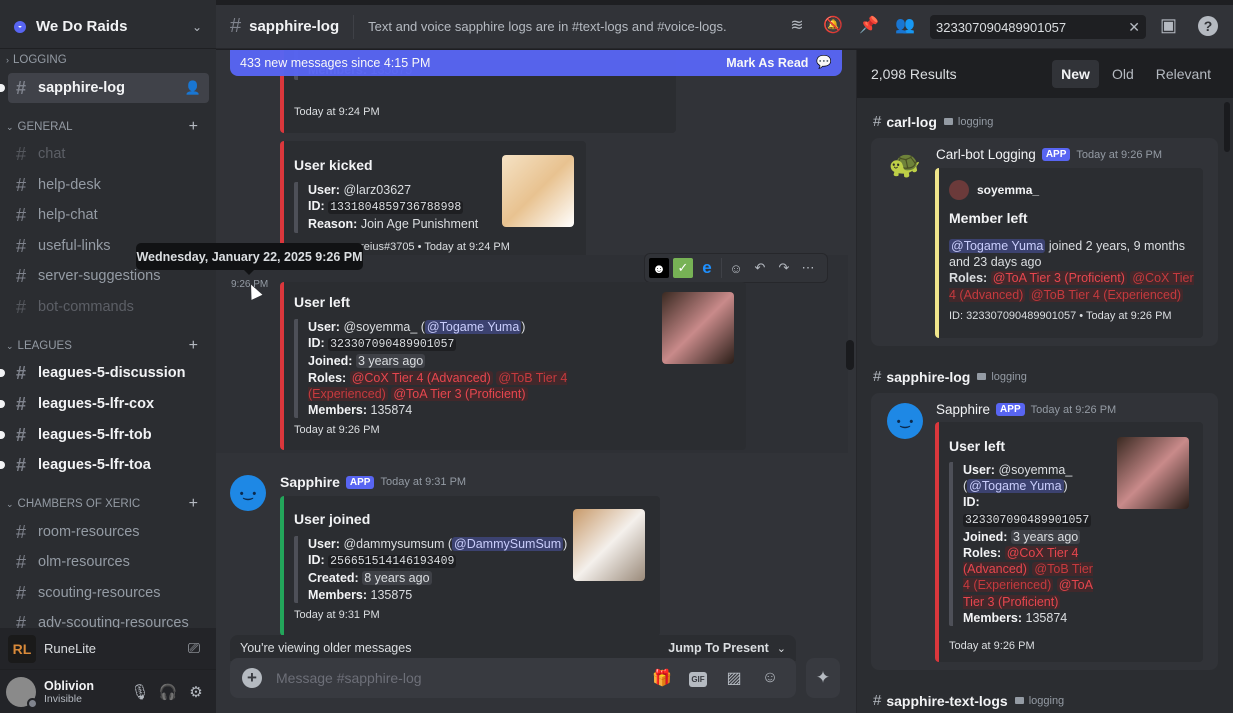 Image resolution: width=1233 pixels, height=713 pixels. I want to click on embed-title: User kicked, so click(333, 165).